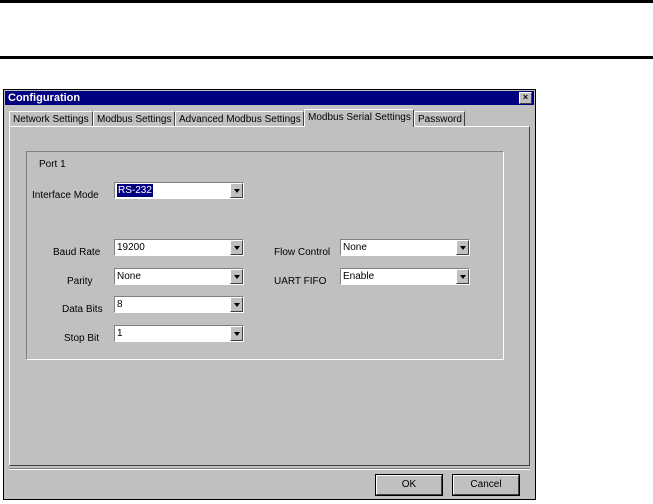  I want to click on tab-password: Password, so click(439, 118).